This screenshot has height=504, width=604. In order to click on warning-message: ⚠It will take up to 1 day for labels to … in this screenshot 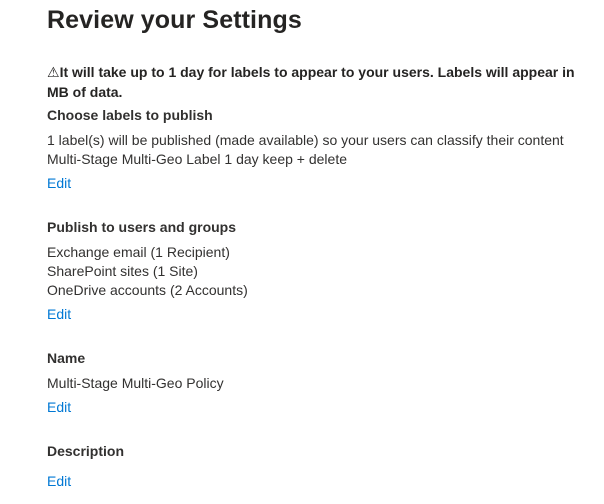, I will do `click(317, 82)`.